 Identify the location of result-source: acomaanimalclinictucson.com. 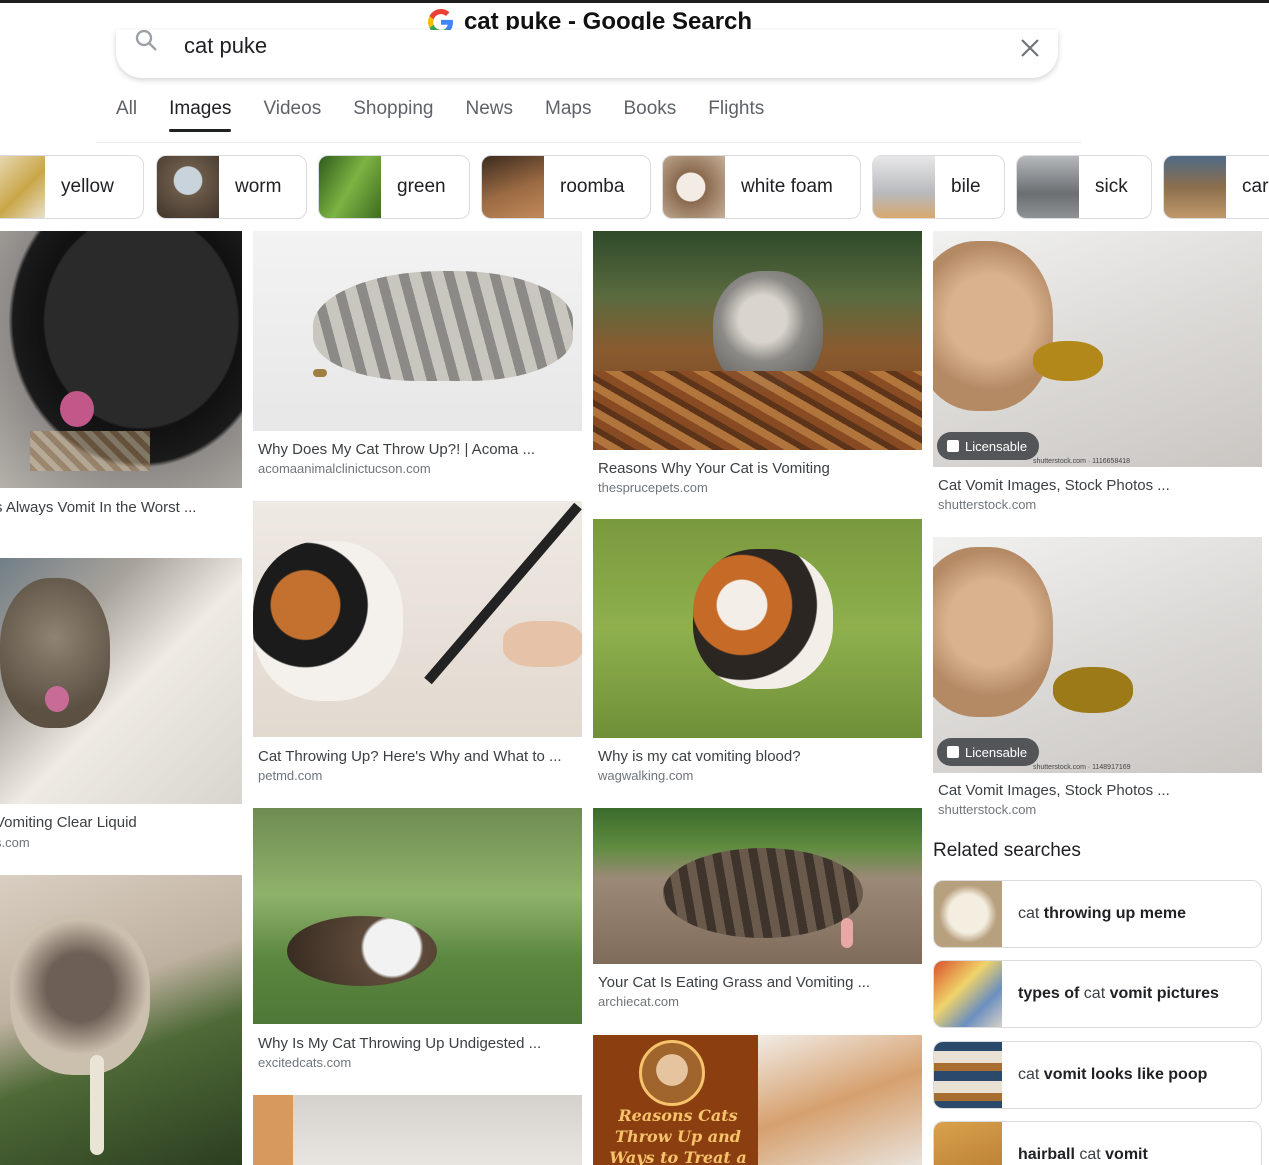
(344, 468).